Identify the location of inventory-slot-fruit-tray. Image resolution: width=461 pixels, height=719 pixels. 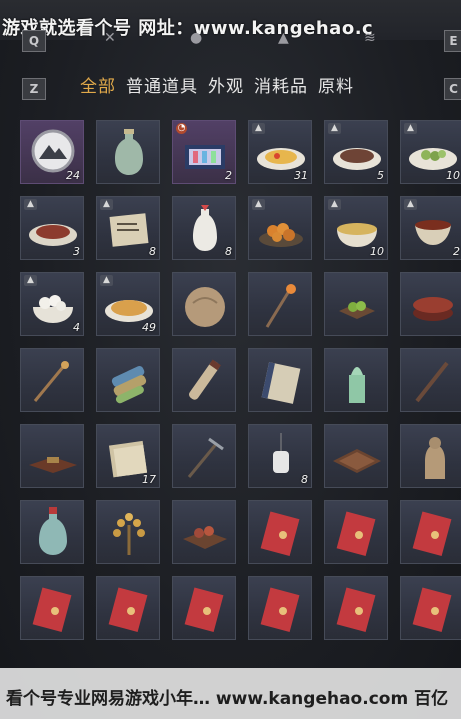
(204, 532).